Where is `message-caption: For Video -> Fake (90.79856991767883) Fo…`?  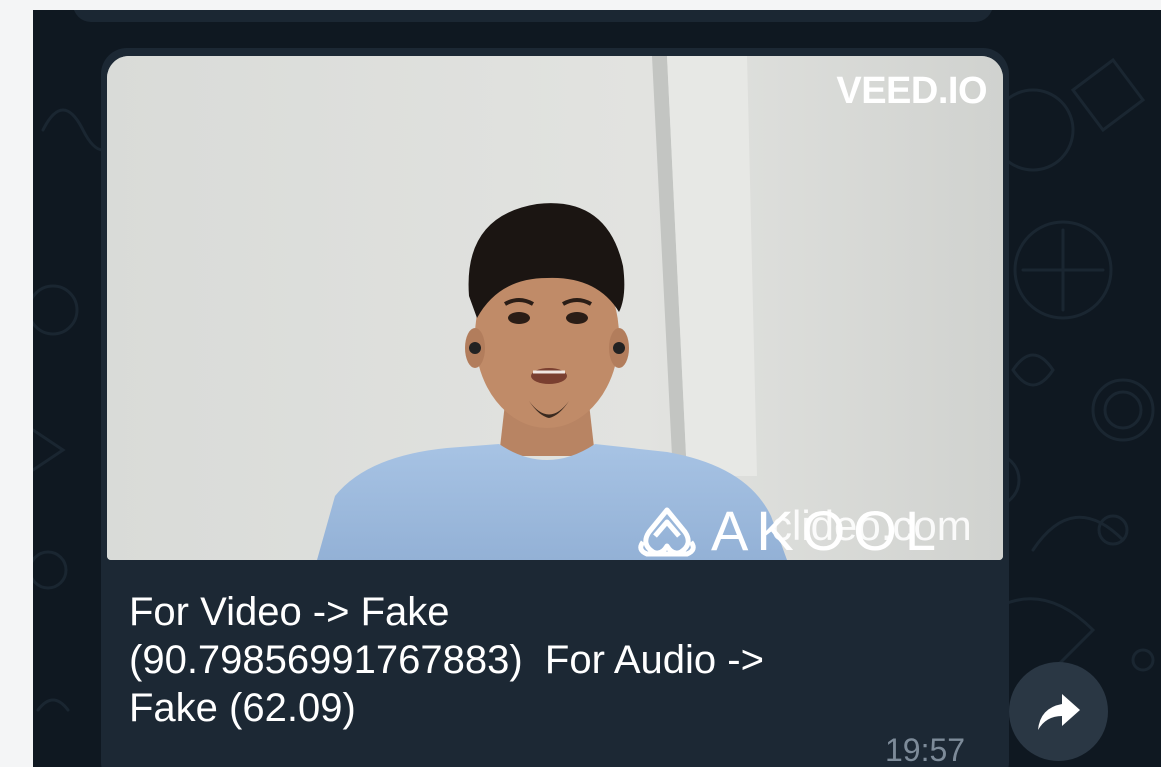
message-caption: For Video -> Fake (90.79856991767883) Fo… is located at coordinates (539, 660).